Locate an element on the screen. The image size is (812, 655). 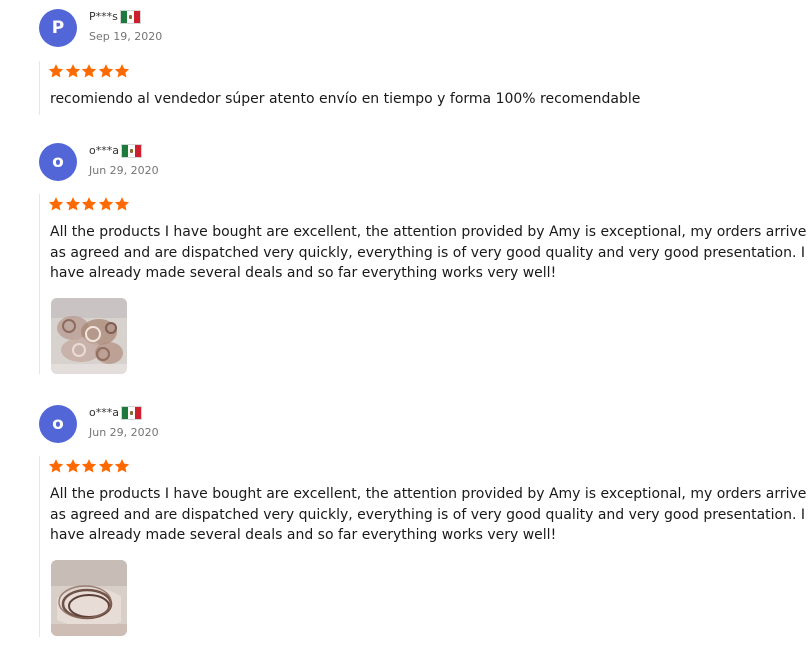
review-date: Sep 19, 2020 is located at coordinates (126, 36).